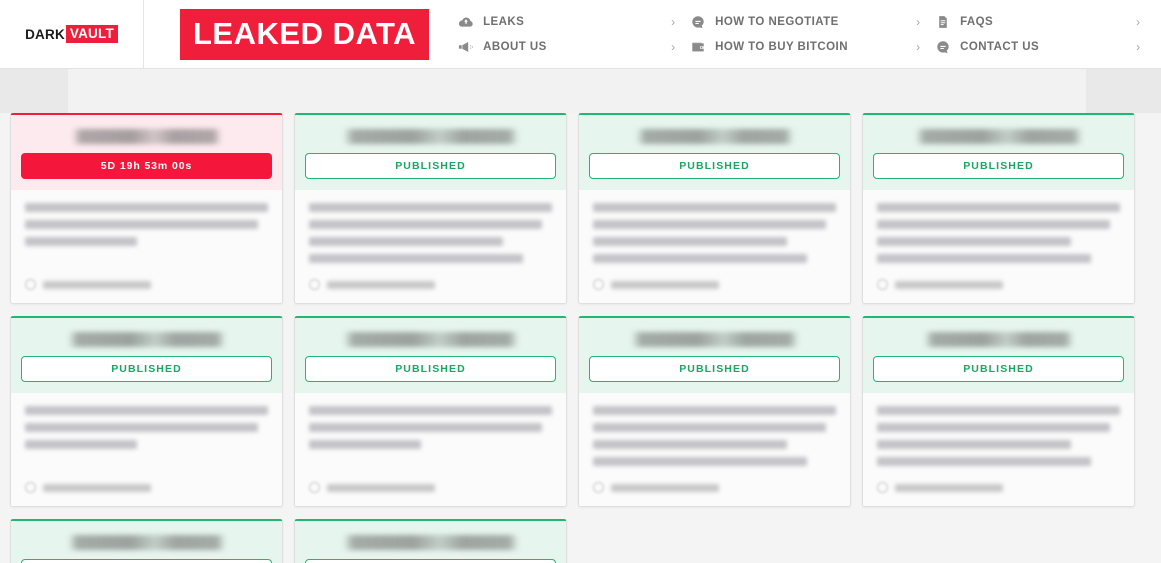 This screenshot has height=563, width=1161. Describe the element at coordinates (573, 21) in the screenshot. I see `nav-item-leaks: LEAKS ›` at that location.